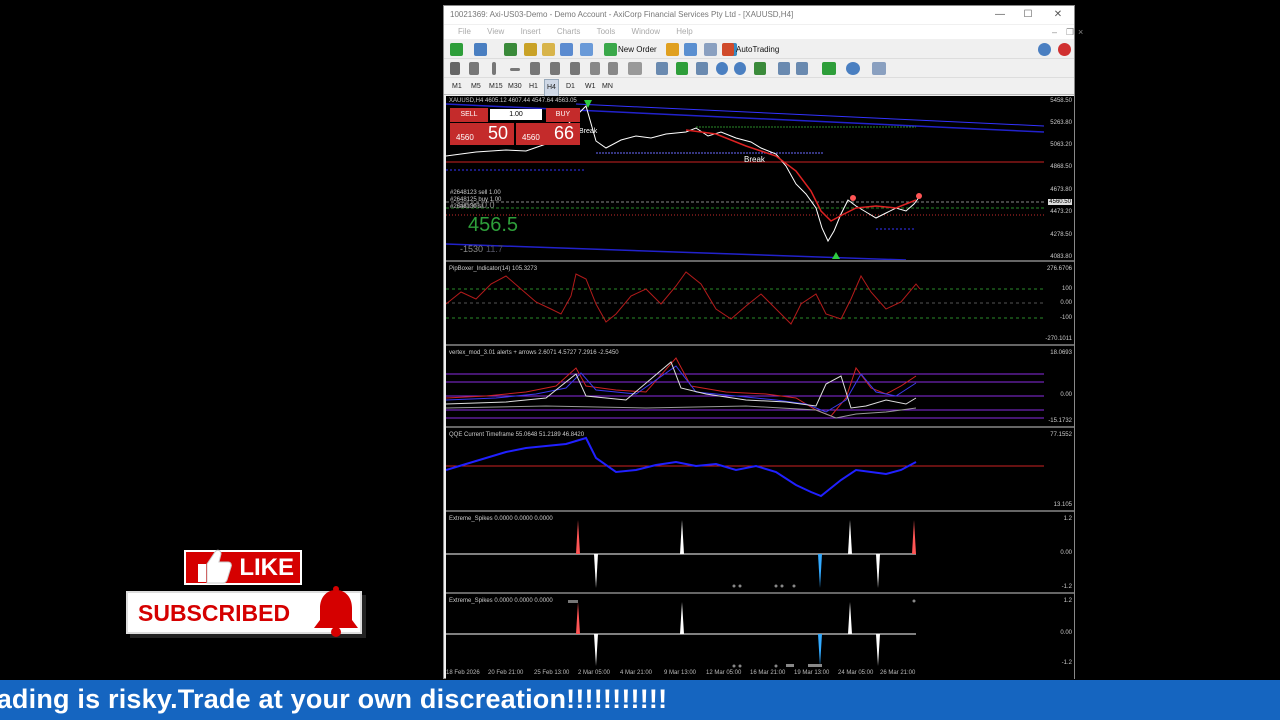  What do you see at coordinates (494, 249) in the screenshot?
I see `small-value-2: 11.7` at bounding box center [494, 249].